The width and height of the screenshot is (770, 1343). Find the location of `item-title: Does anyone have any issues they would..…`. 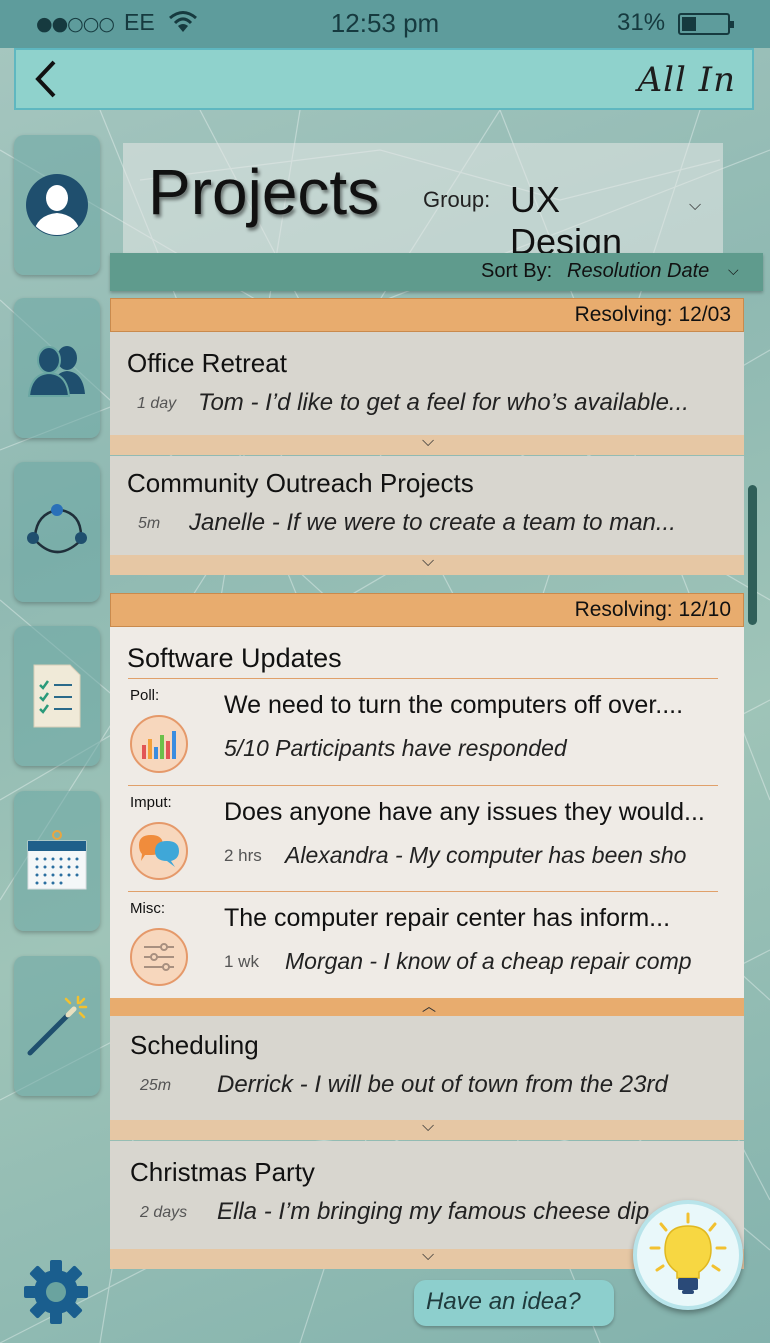

item-title: Does anyone have any issues they would..… is located at coordinates (464, 812).